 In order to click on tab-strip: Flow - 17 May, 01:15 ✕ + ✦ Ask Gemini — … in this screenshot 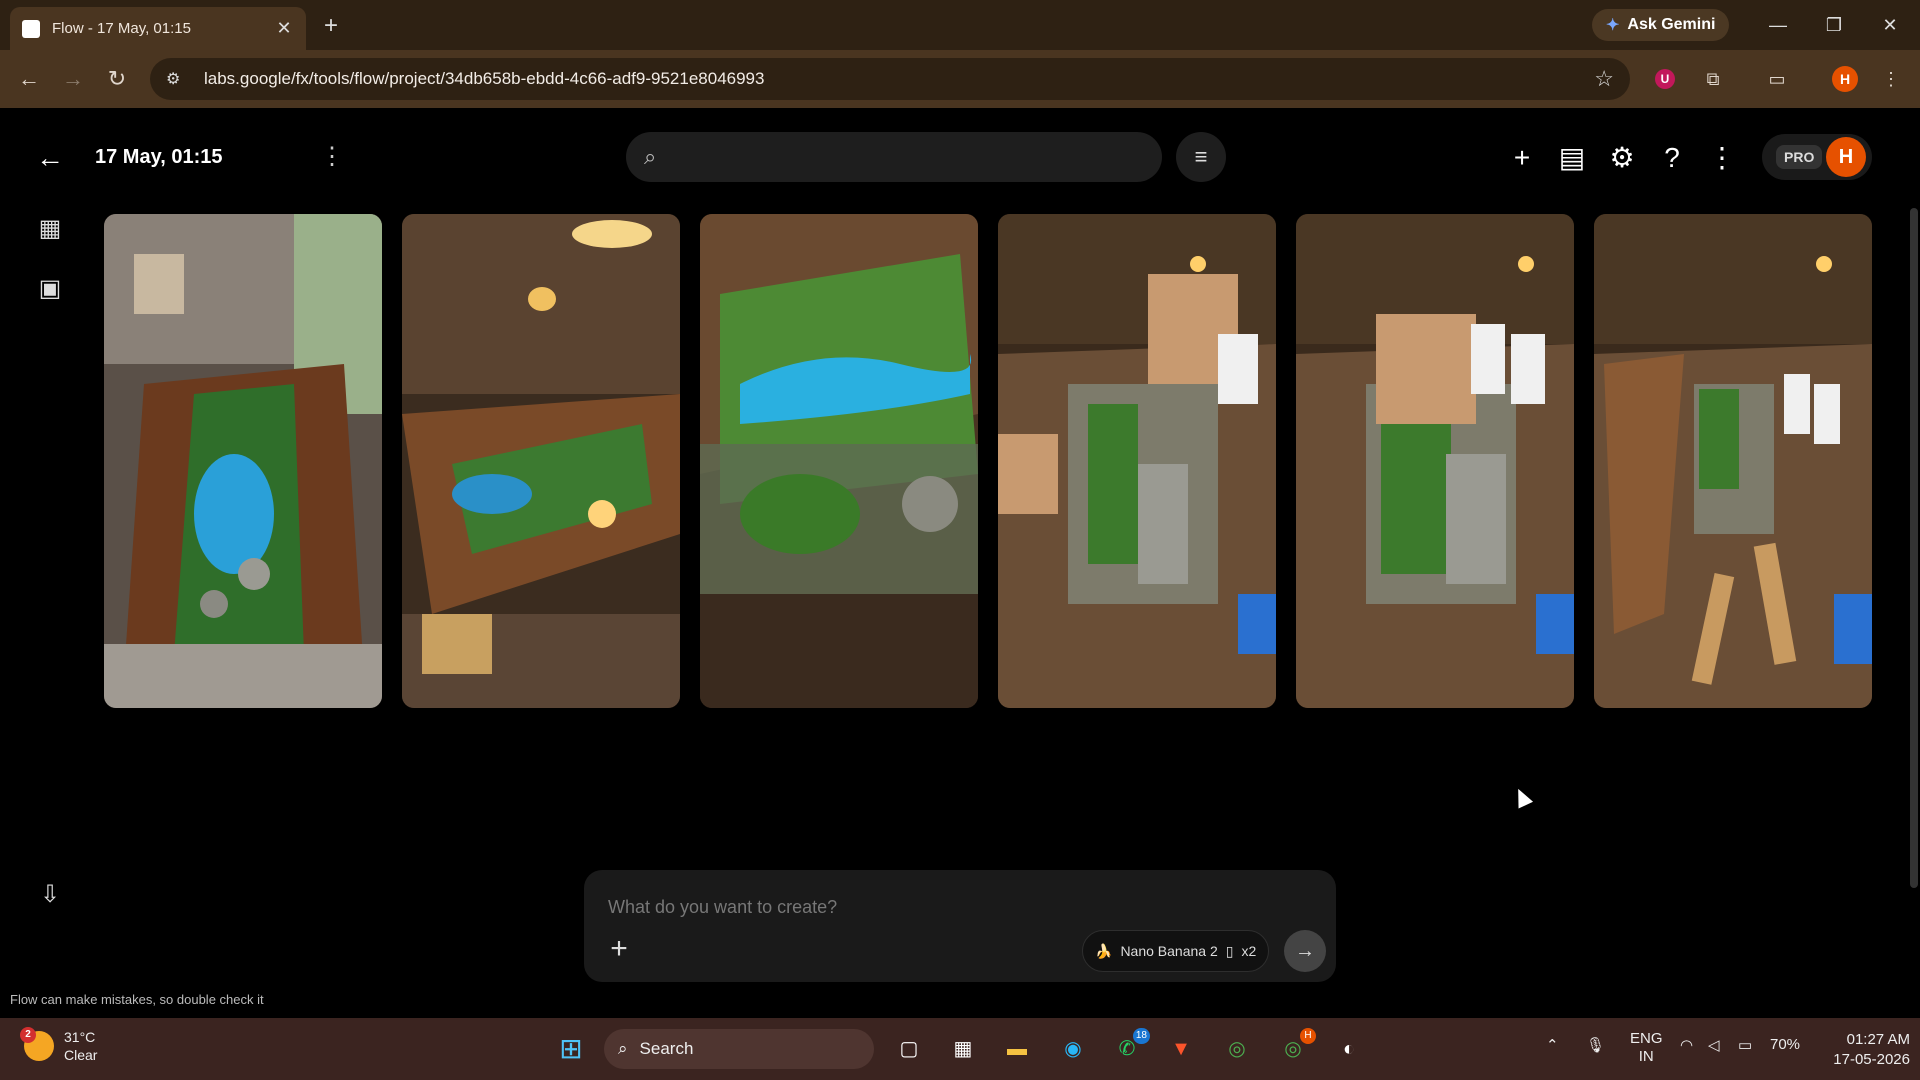, I will do `click(960, 25)`.